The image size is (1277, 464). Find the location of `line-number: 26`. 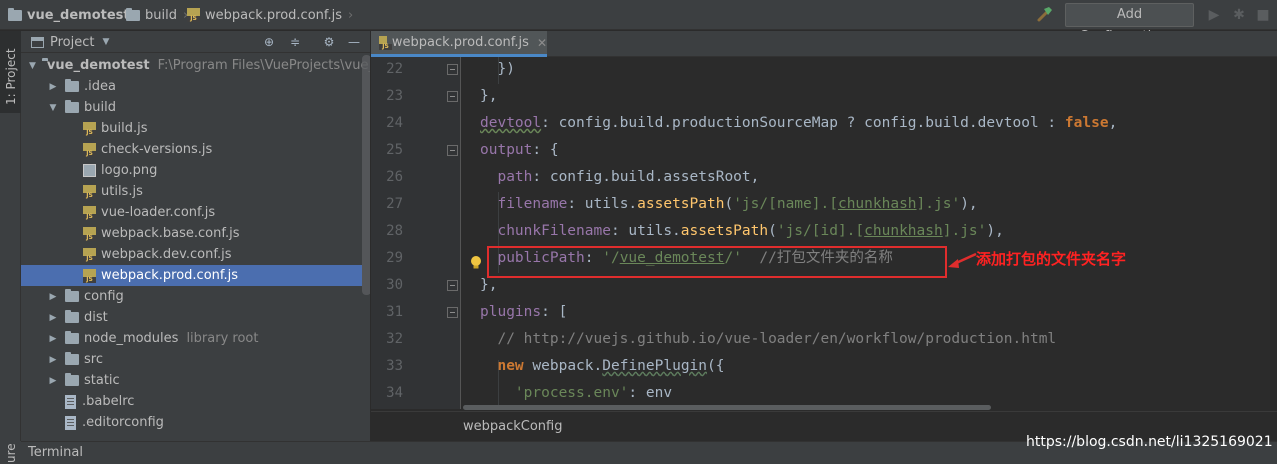

line-number: 26 is located at coordinates (387, 177).